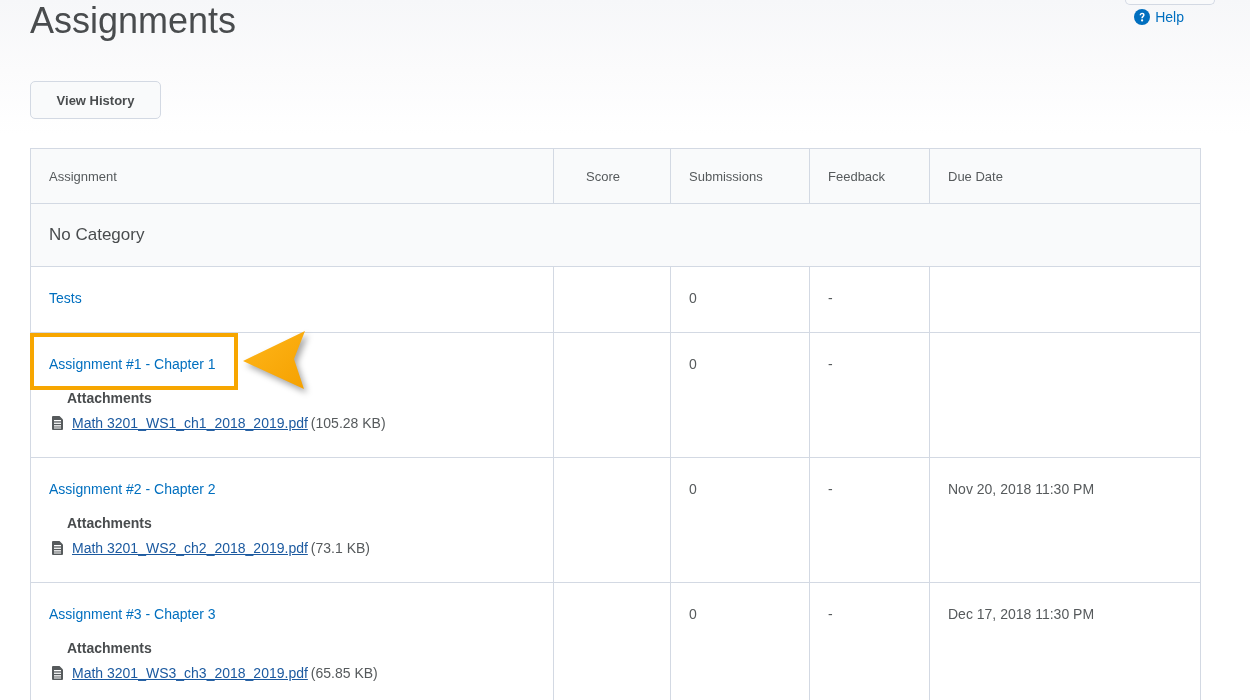  Describe the element at coordinates (190, 673) in the screenshot. I see `file-link: Math 3201_WS3_ch3_2018_2019.pdf` at that location.